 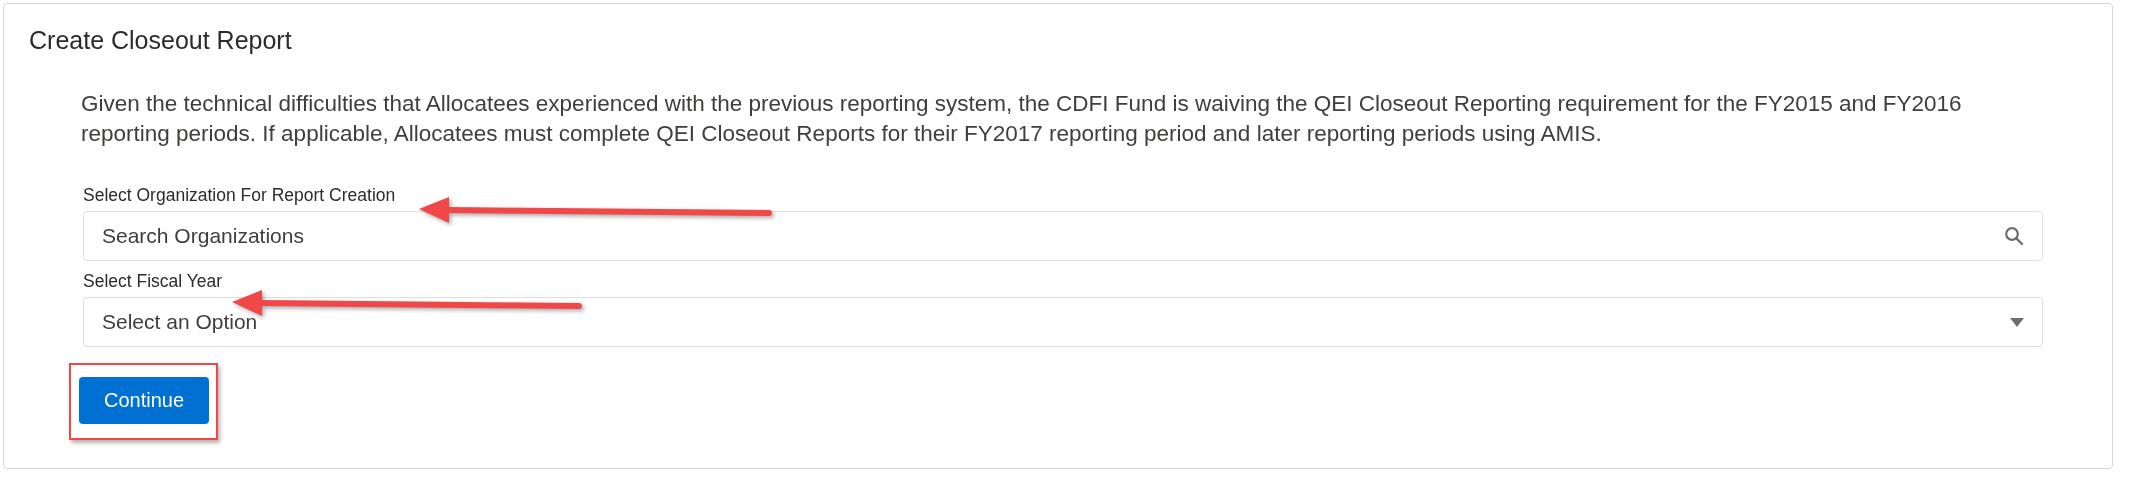 I want to click on search-field: Search Organizations, so click(x=1063, y=236).